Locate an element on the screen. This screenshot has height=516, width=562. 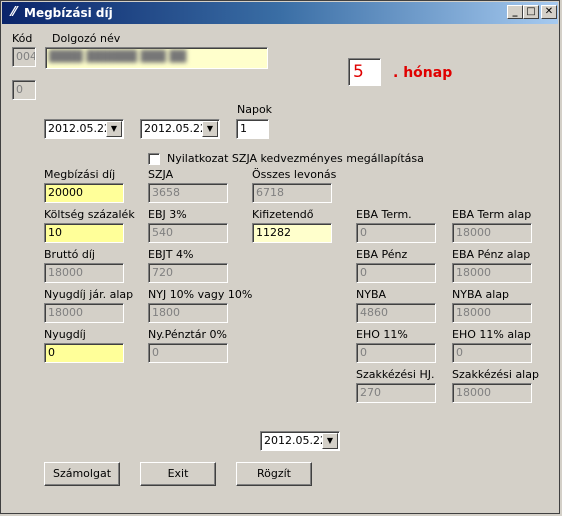
szakkepzesi-field: 270 is located at coordinates (396, 393).